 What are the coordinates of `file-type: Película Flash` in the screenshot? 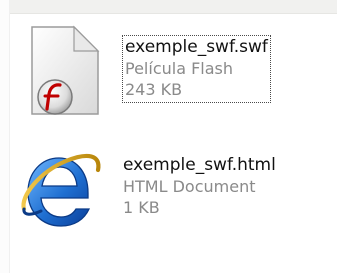 It's located at (179, 68).